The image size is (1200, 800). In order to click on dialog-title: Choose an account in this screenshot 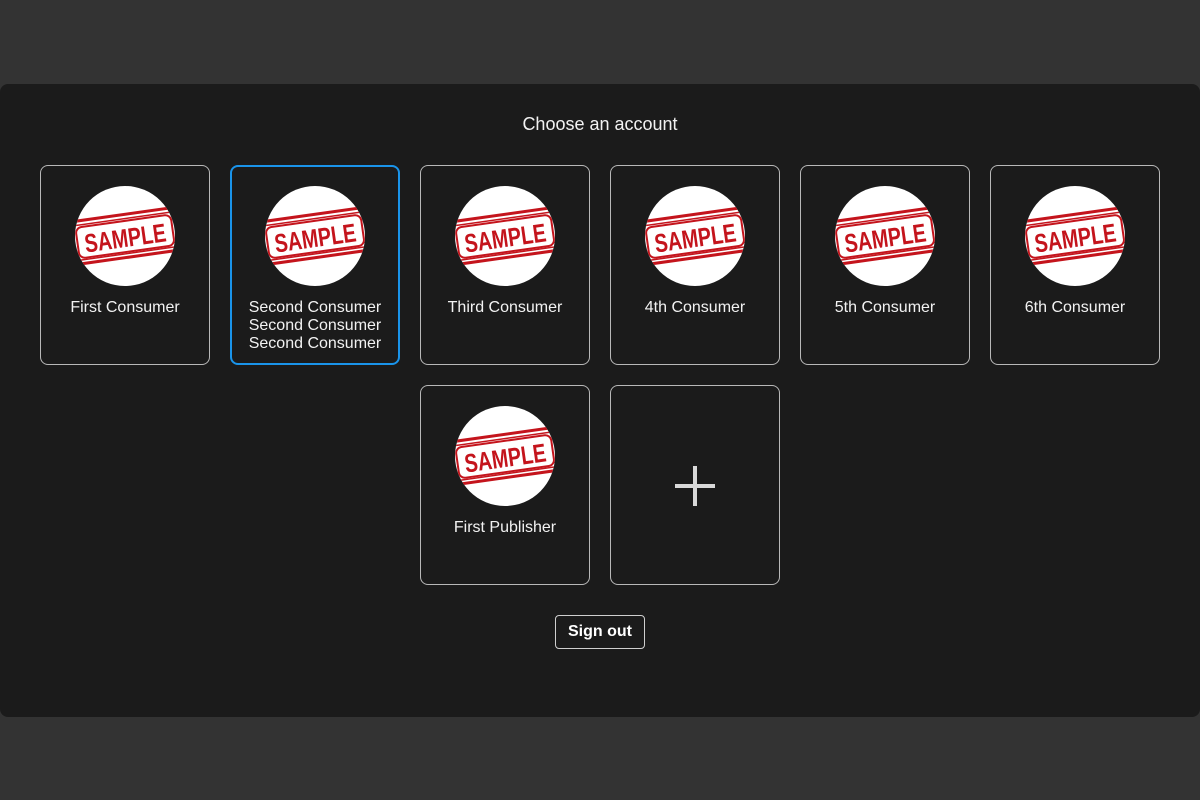, I will do `click(600, 124)`.